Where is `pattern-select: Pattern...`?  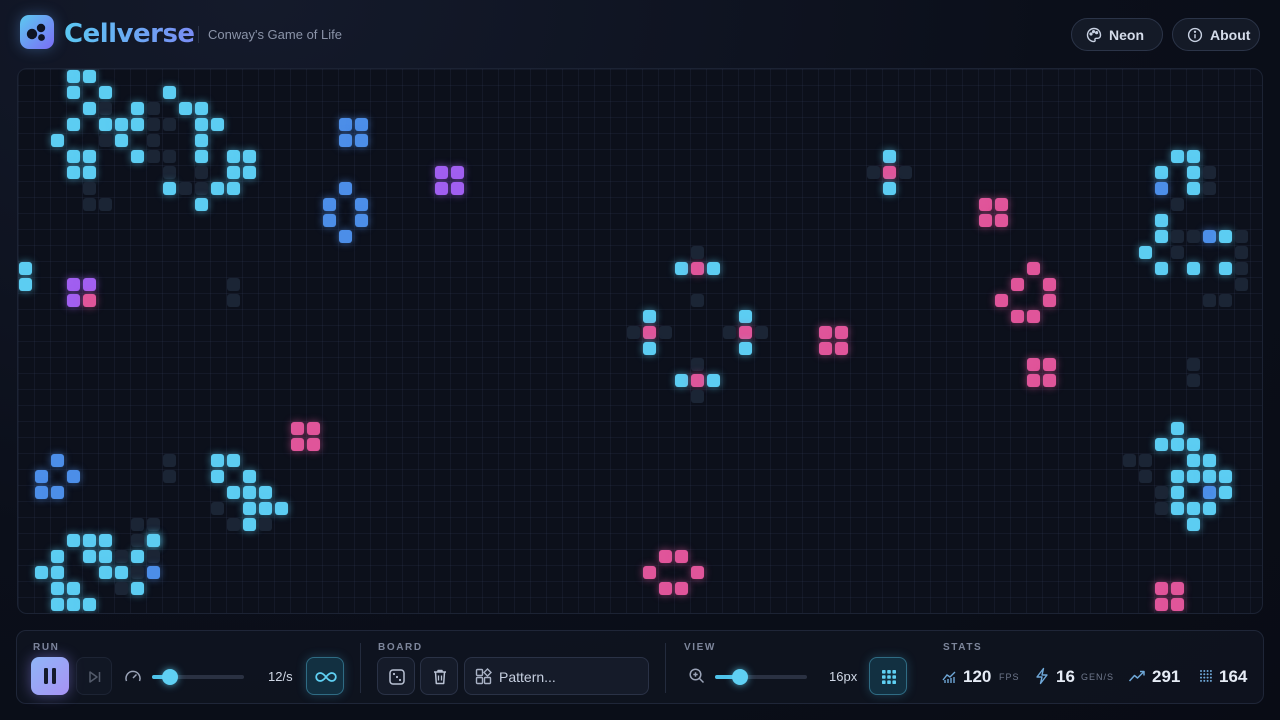 pattern-select: Pattern... is located at coordinates (556, 676).